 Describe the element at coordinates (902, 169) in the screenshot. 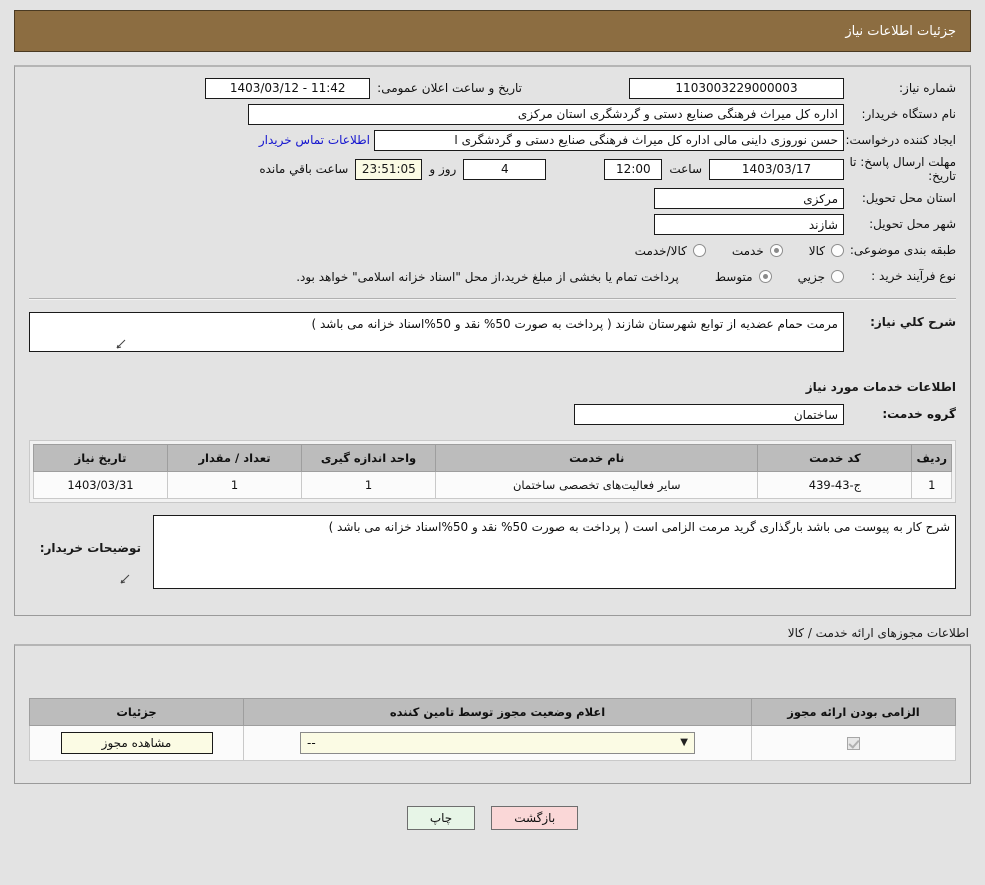

I see `deadline-label: مهلت ارسال پاسخ: تا تاریخ:` at that location.